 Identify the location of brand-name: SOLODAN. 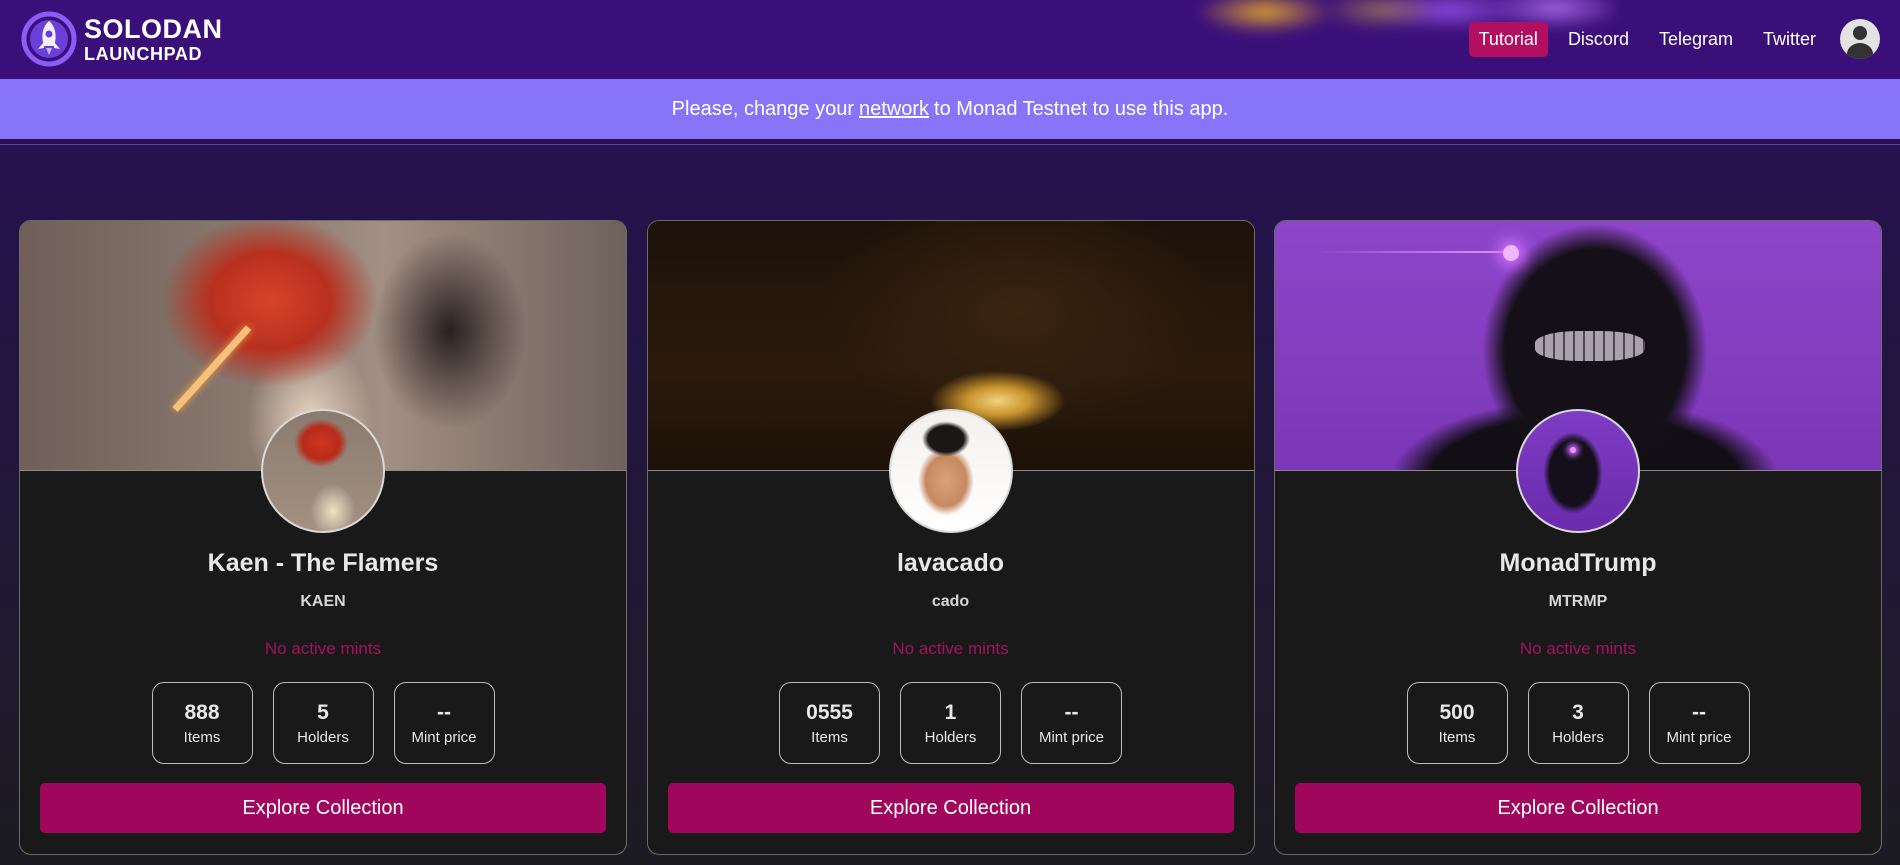
(153, 28).